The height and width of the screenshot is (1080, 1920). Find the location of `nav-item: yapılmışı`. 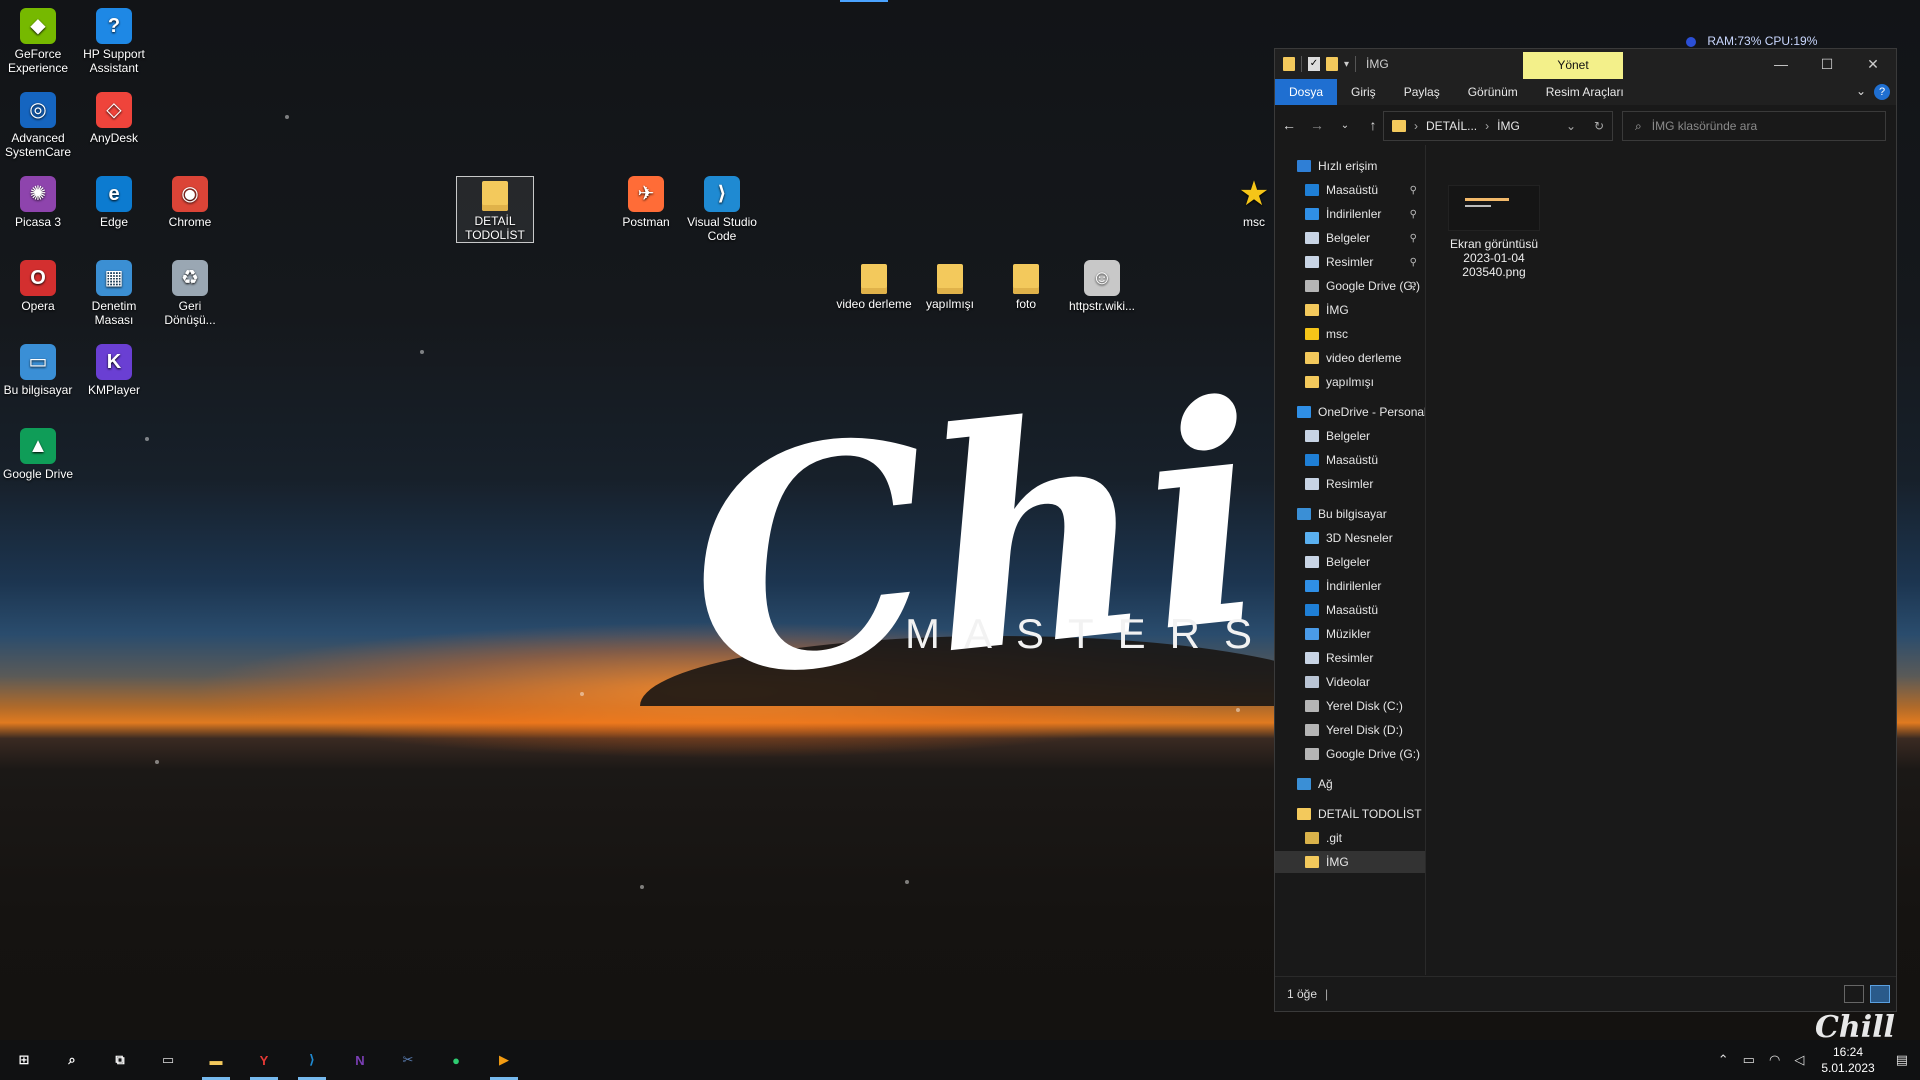

nav-item: yapılmışı is located at coordinates (1350, 382).